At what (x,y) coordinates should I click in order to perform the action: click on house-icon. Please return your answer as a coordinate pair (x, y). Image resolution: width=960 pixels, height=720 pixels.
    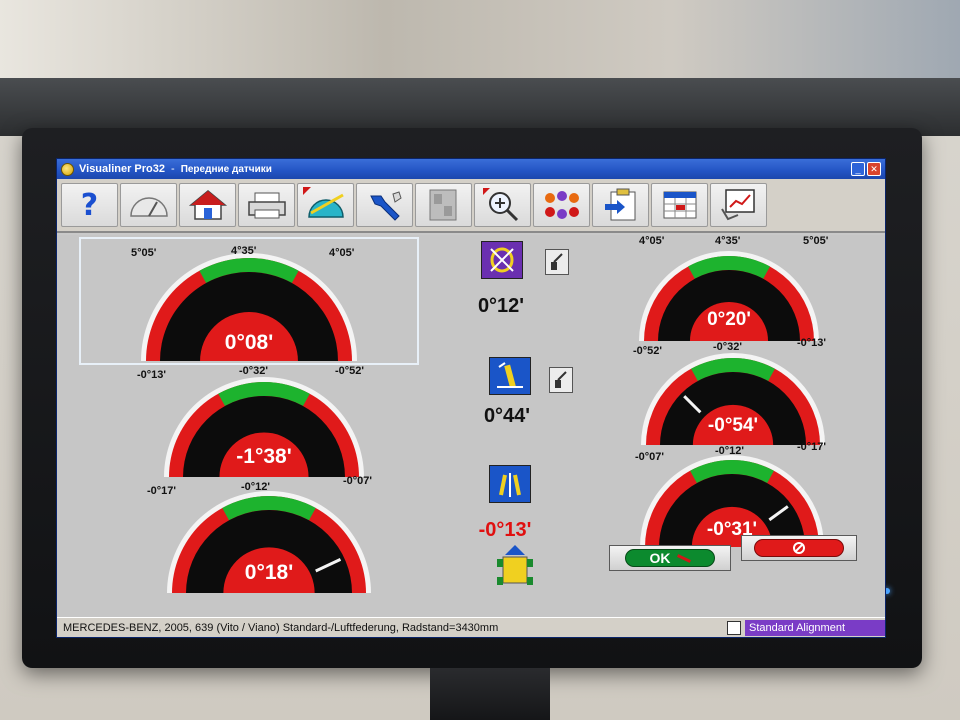
    Looking at the image, I should click on (207, 205).